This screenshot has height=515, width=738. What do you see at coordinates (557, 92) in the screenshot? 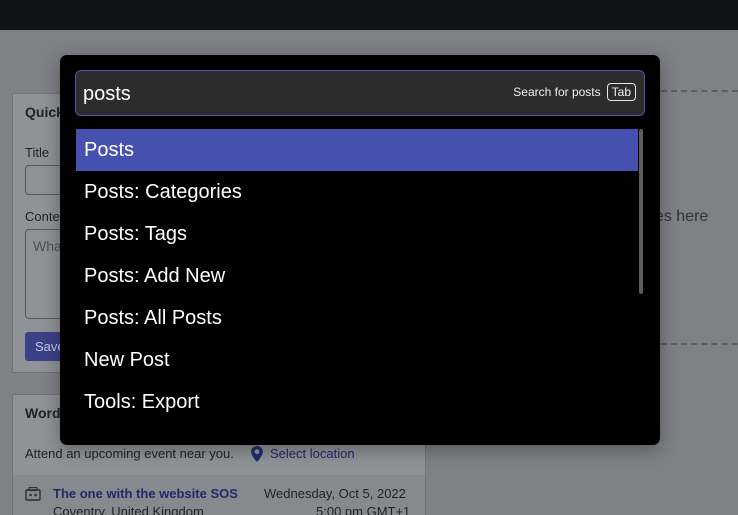
I see `search-hint-label: Search for posts` at bounding box center [557, 92].